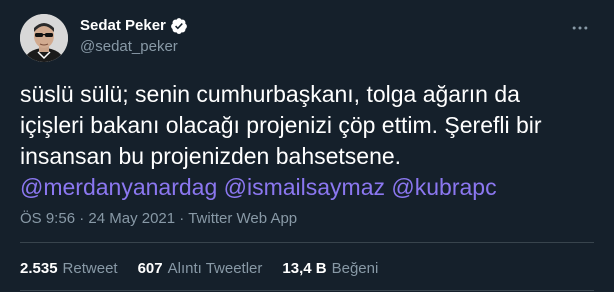 The width and height of the screenshot is (614, 292). I want to click on verified-badge-icon, so click(179, 26).